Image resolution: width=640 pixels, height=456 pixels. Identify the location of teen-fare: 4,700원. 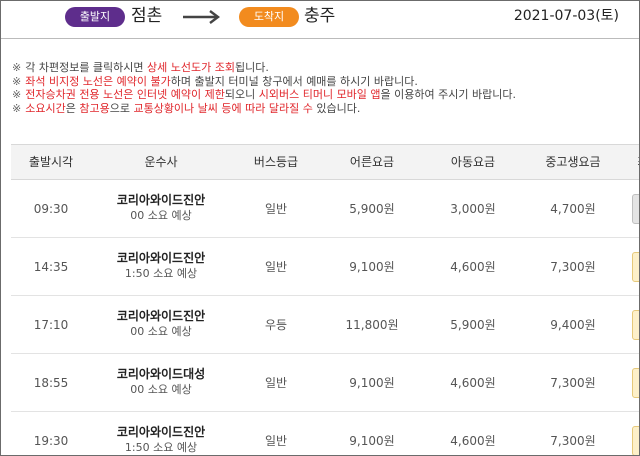
(573, 209).